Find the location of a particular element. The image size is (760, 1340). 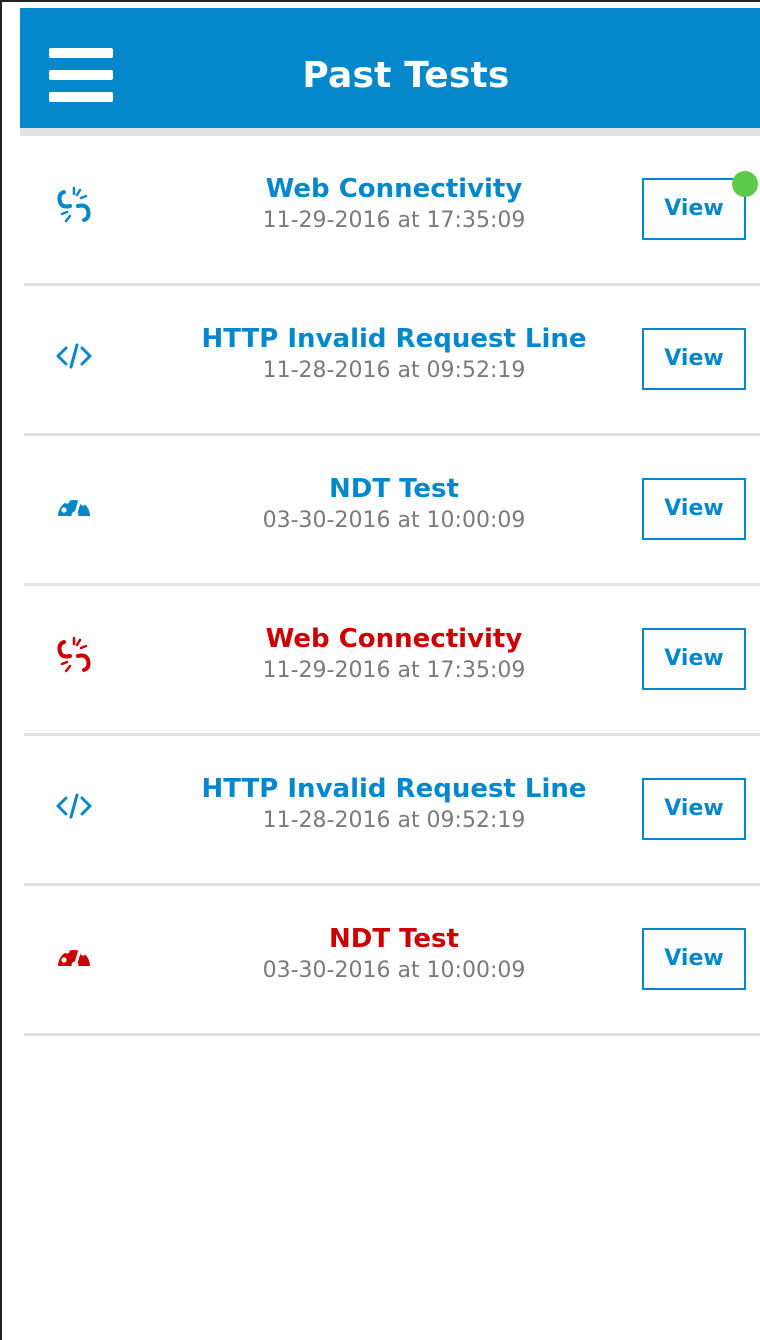

header-divider is located at coordinates (390, 132).